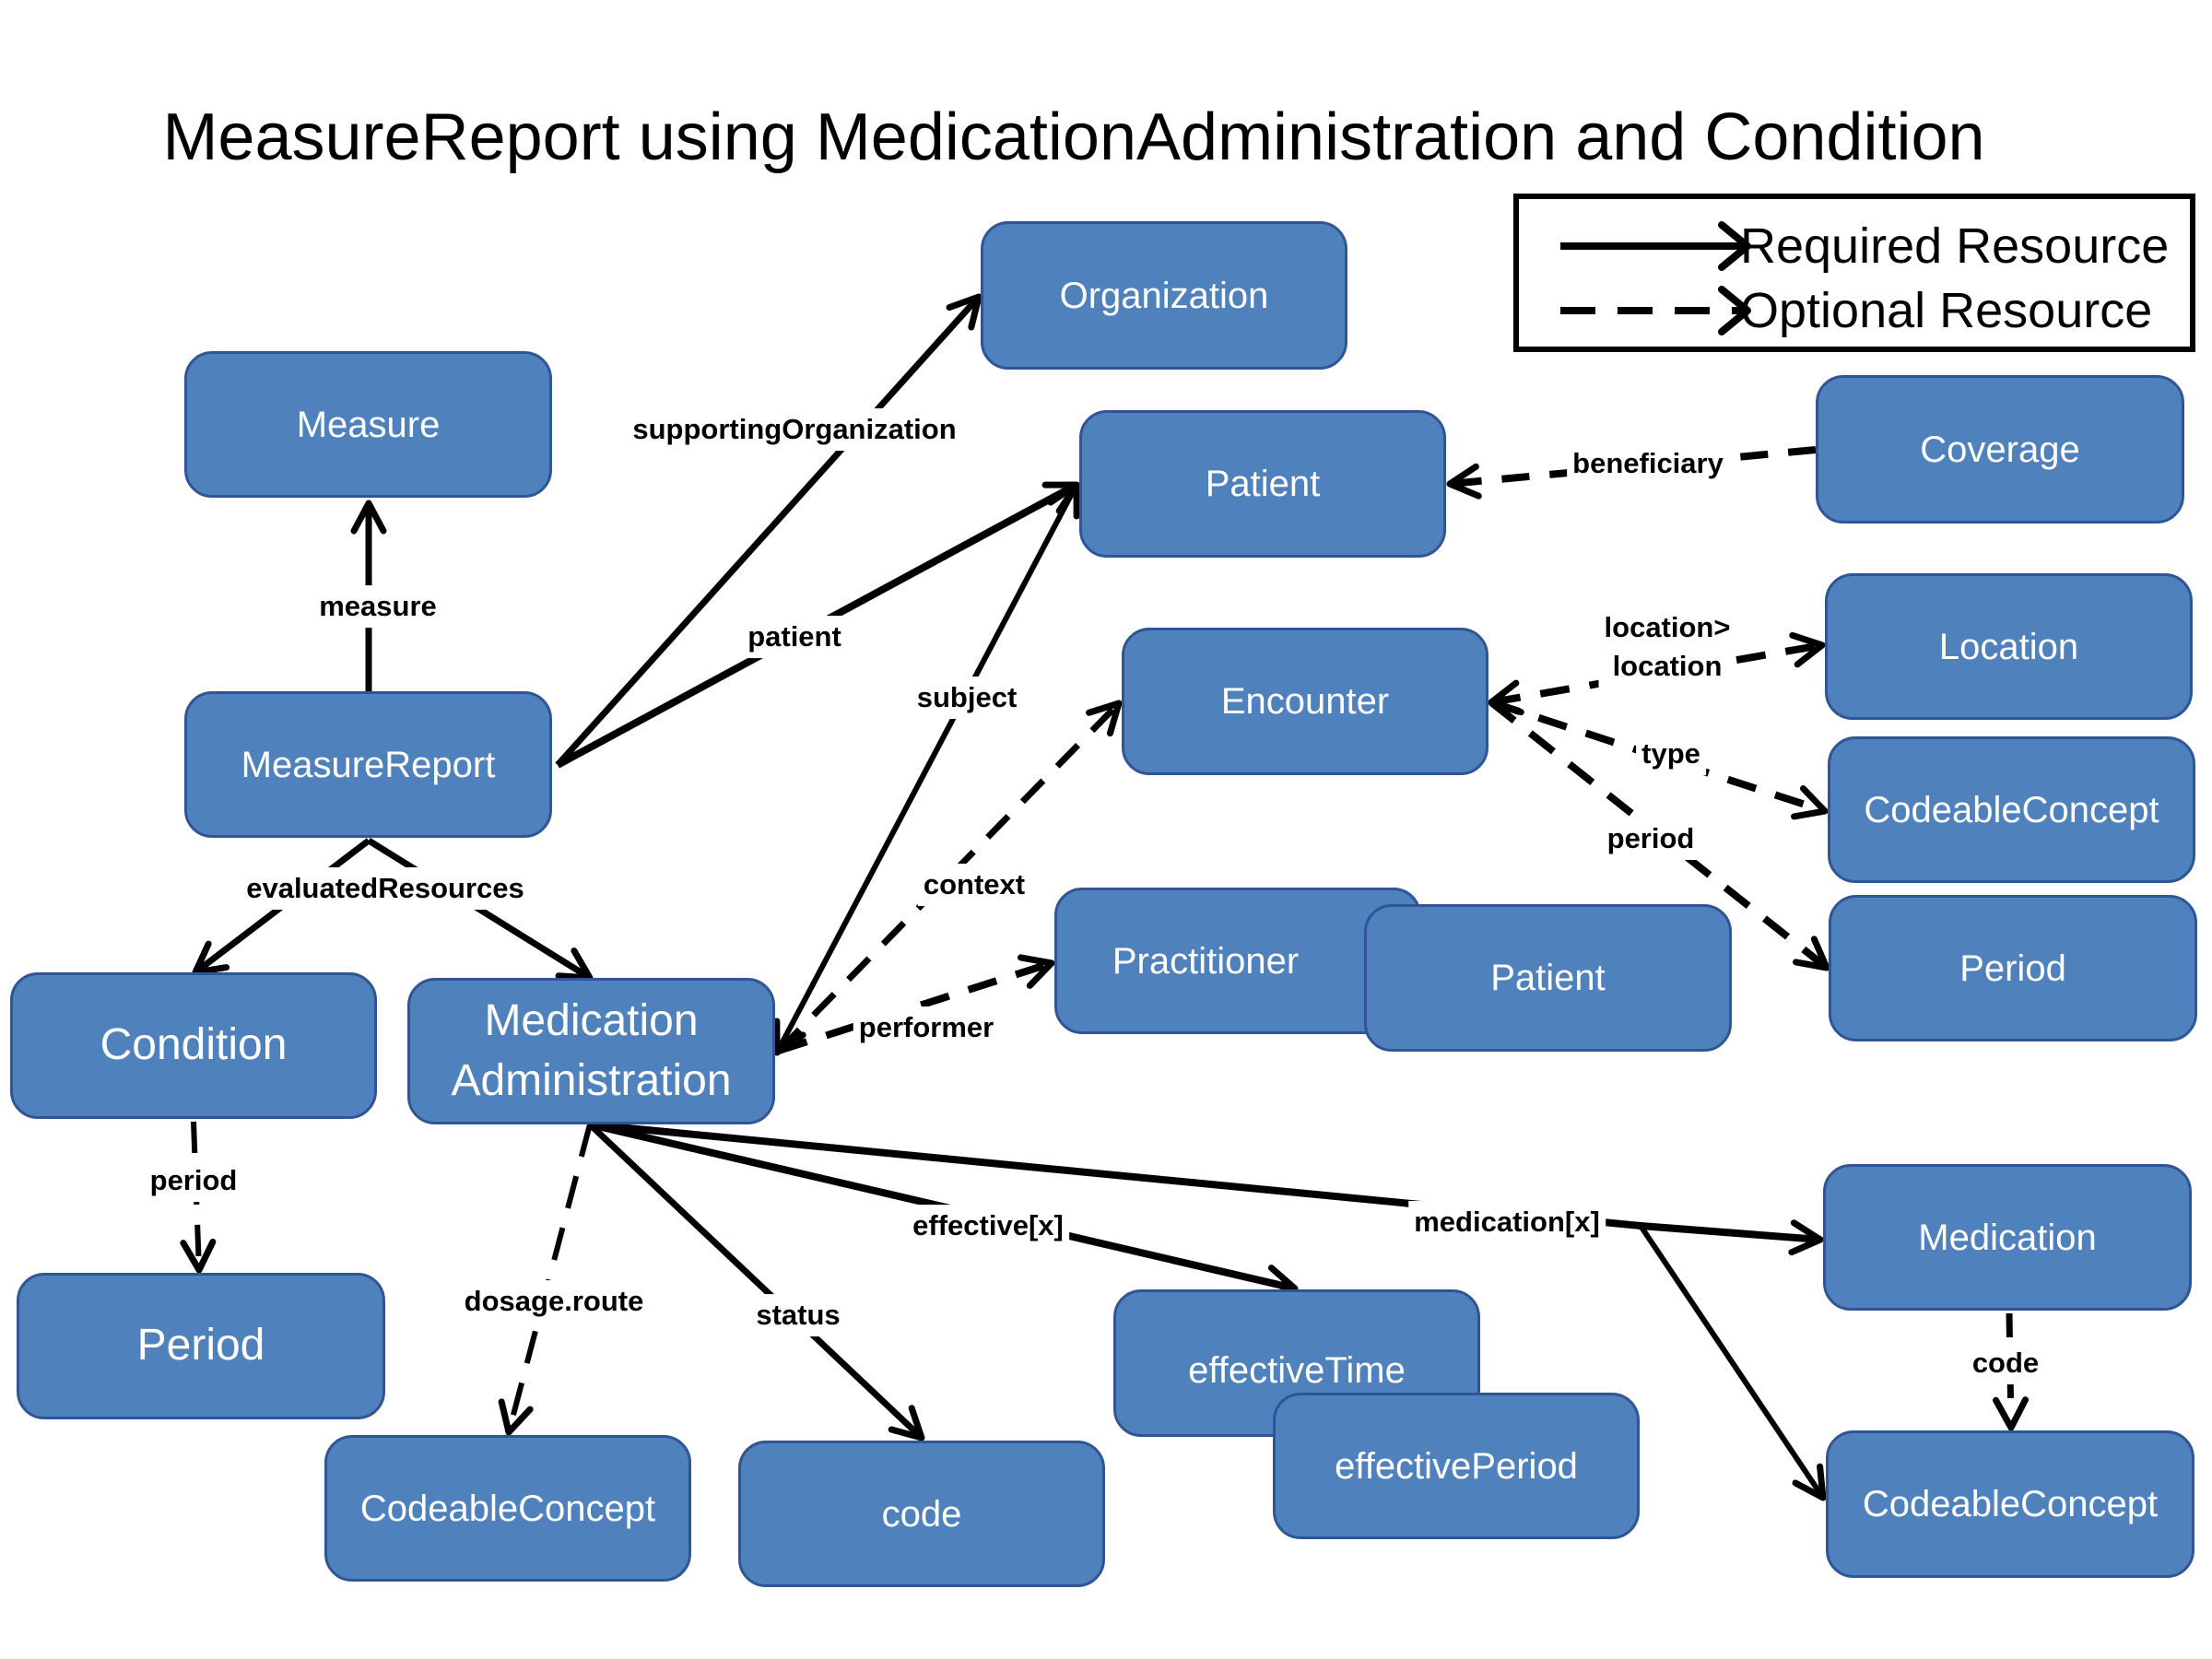  I want to click on legend-label-required: Required Resource, so click(1955, 246).